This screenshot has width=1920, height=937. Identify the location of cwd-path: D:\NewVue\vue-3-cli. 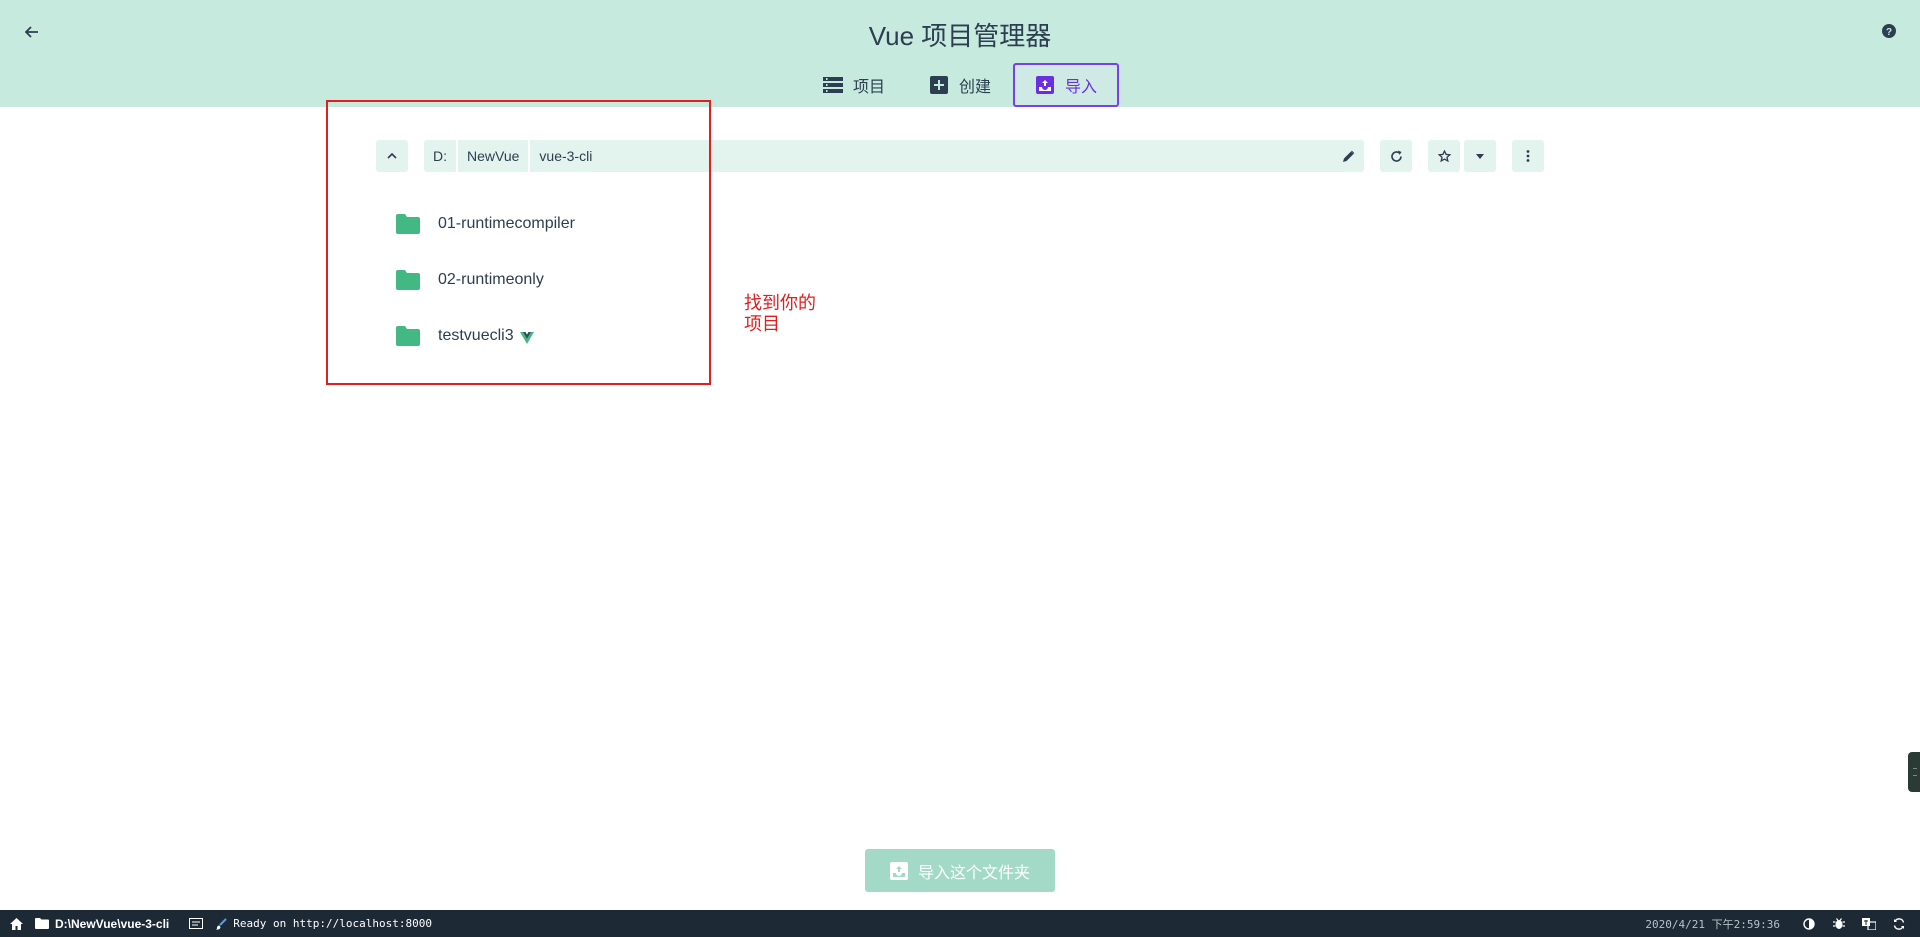
(112, 923).